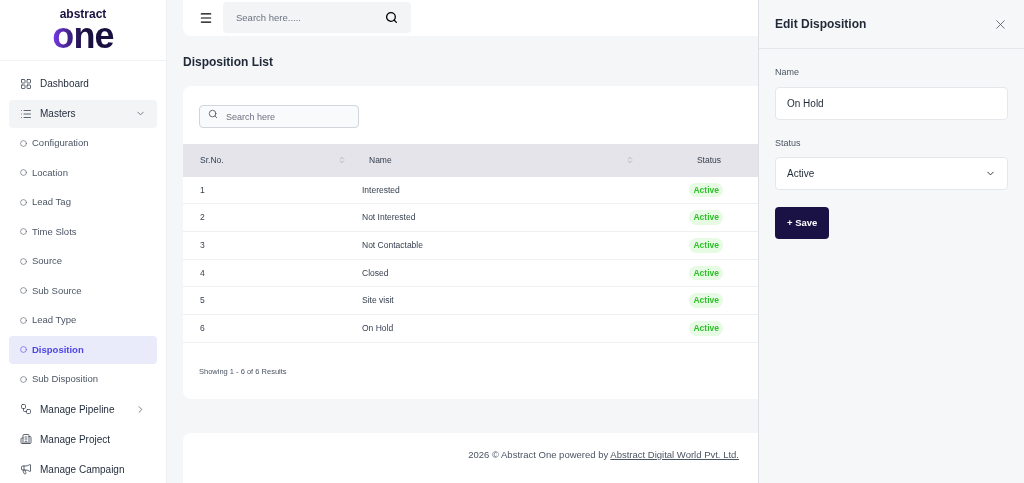  What do you see at coordinates (375, 273) in the screenshot?
I see `table-cell-text: Closed` at bounding box center [375, 273].